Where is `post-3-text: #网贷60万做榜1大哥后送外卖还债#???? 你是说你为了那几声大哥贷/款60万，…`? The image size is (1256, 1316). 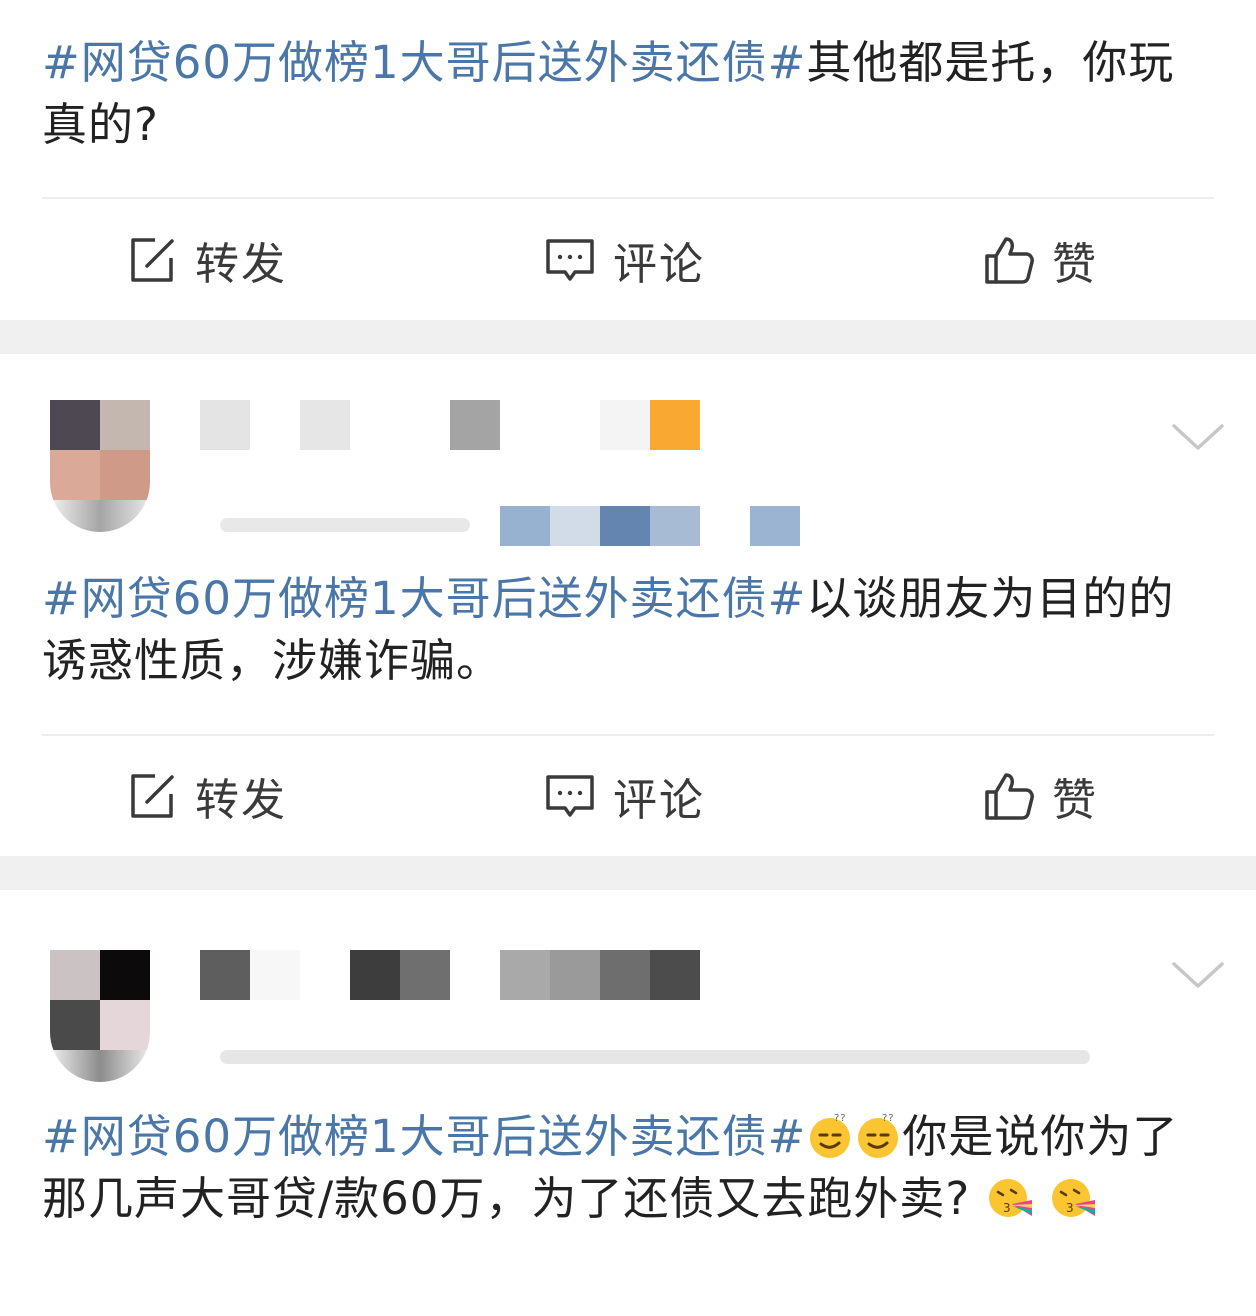
post-3-text: #网贷60万做榜1大哥后送外卖还债#???? 你是说你为了那几声大哥贷/款60万，… is located at coordinates (629, 1168).